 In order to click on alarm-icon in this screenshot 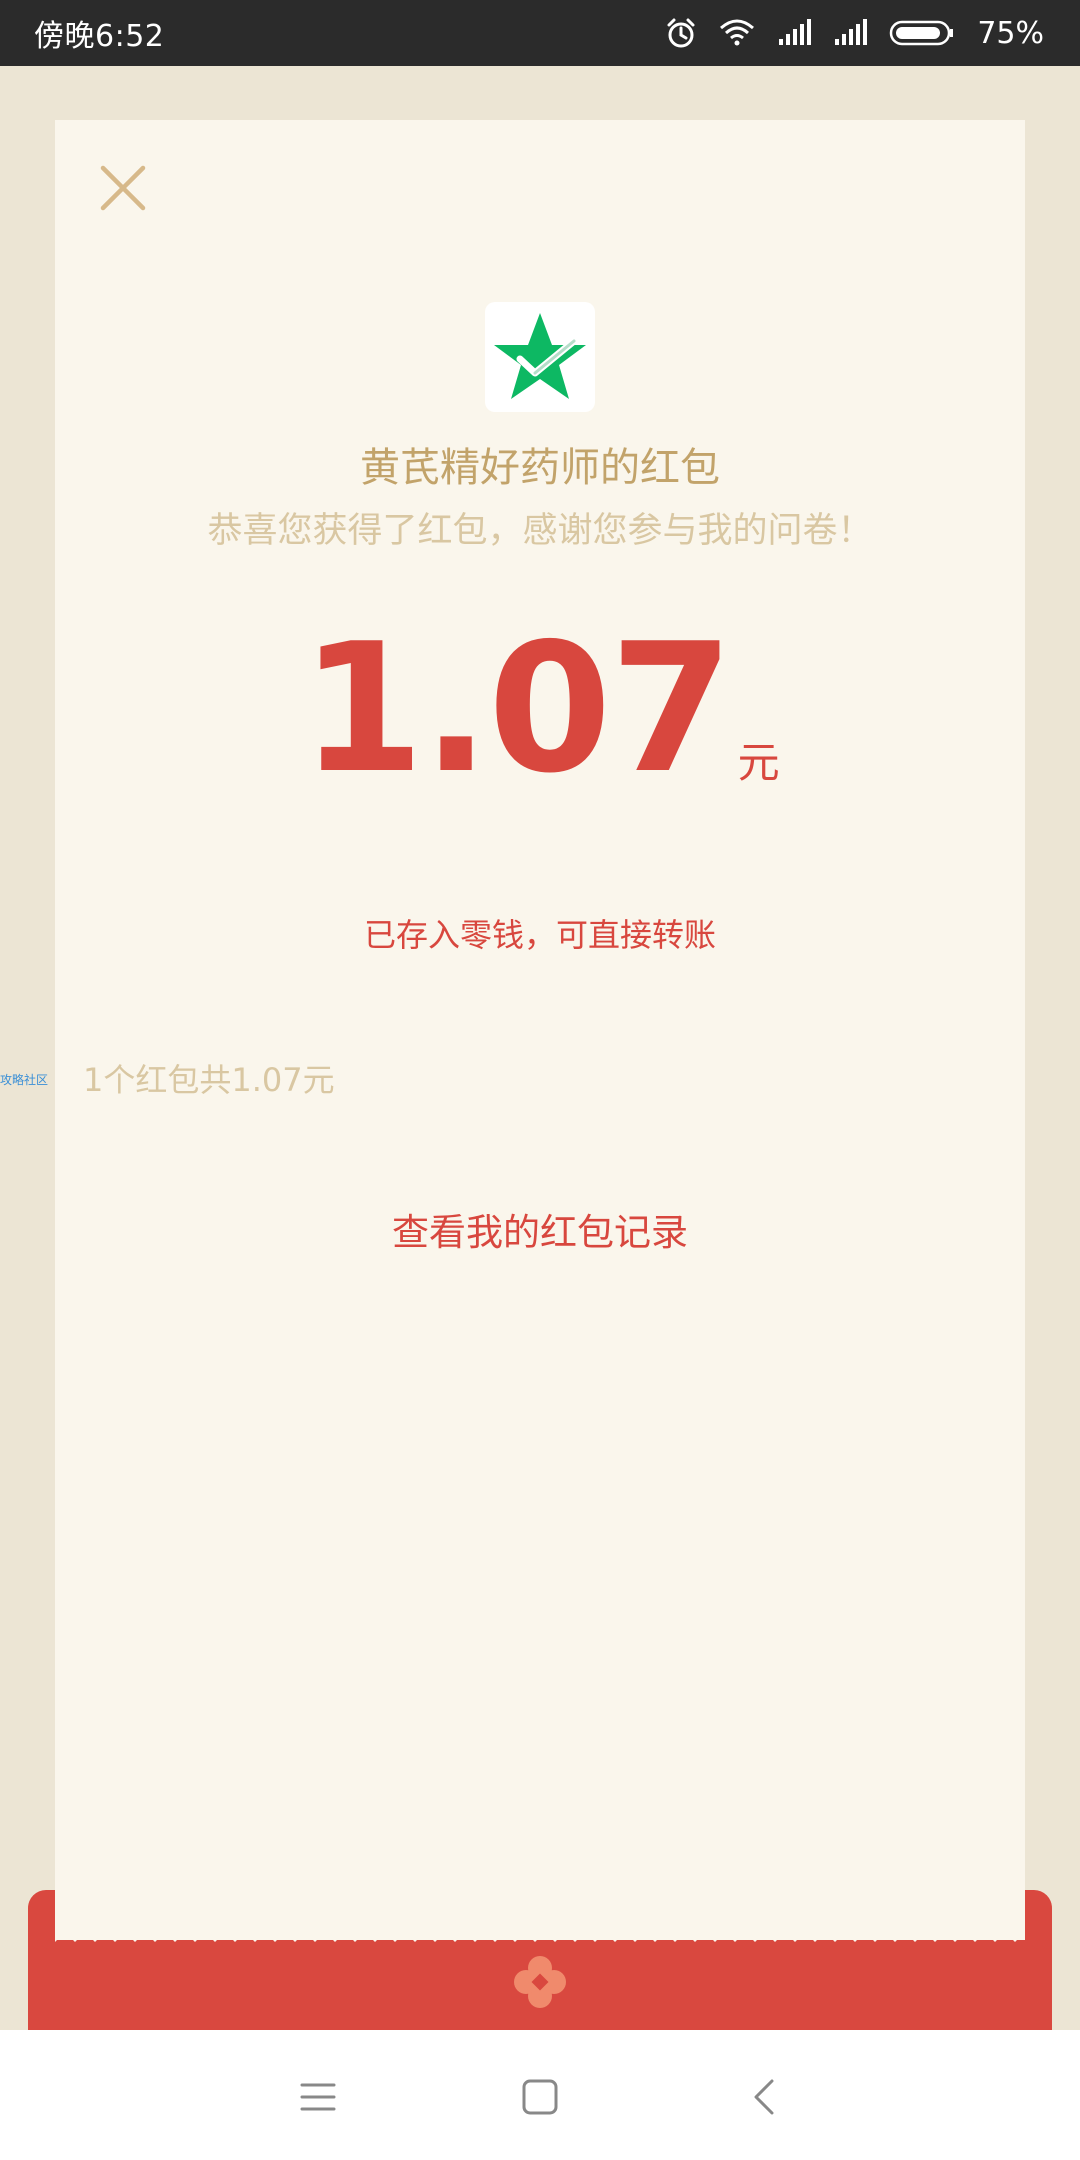, I will do `click(681, 33)`.